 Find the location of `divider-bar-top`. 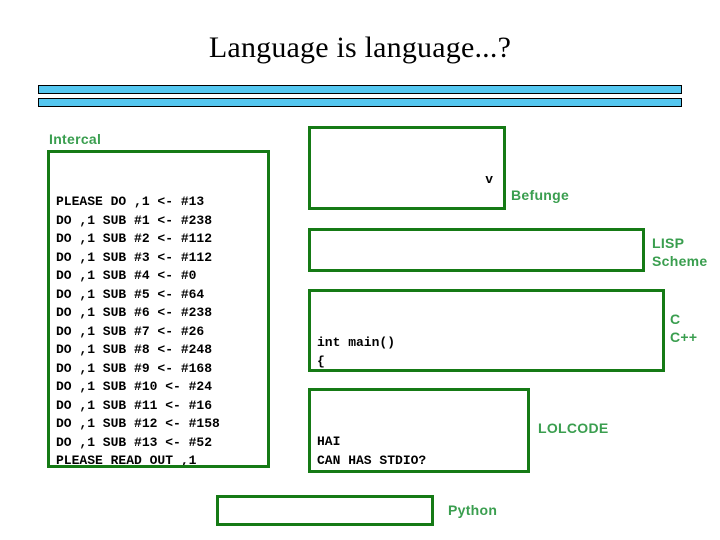

divider-bar-top is located at coordinates (360, 89).